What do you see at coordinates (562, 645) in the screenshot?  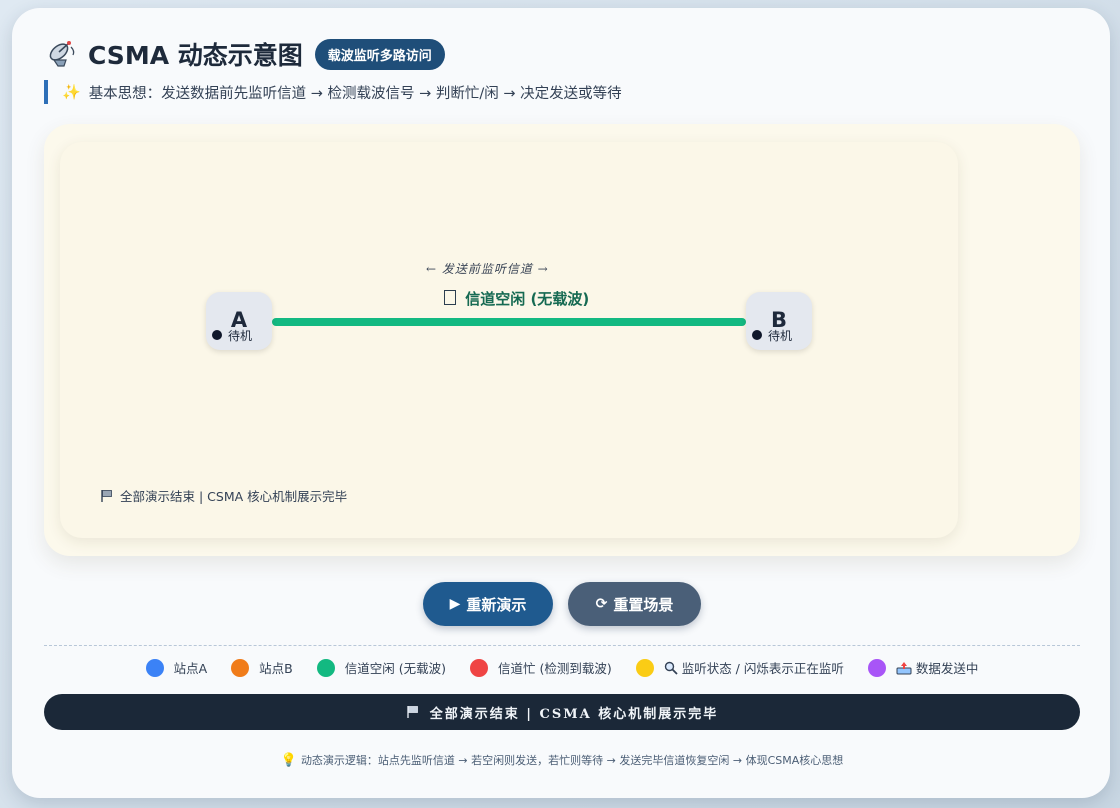 I see `divider` at bounding box center [562, 645].